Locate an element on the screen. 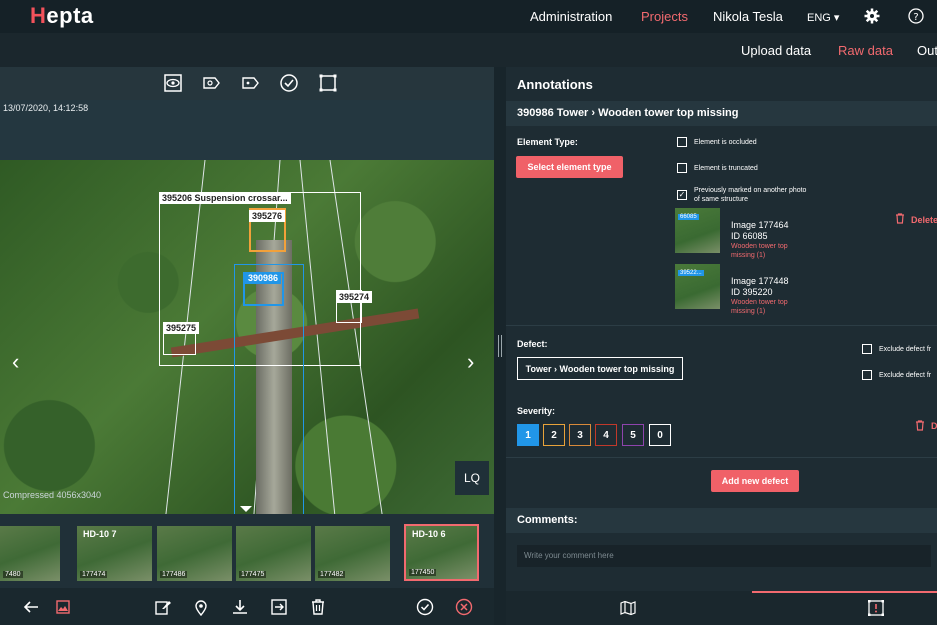 This screenshot has height=625, width=937. delete-defect-button: D is located at coordinates (934, 426).